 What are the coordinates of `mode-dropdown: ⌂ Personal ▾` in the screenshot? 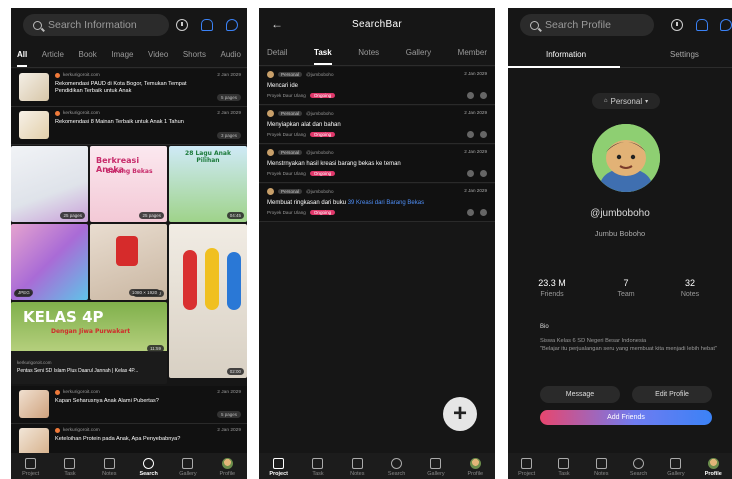 It's located at (626, 101).